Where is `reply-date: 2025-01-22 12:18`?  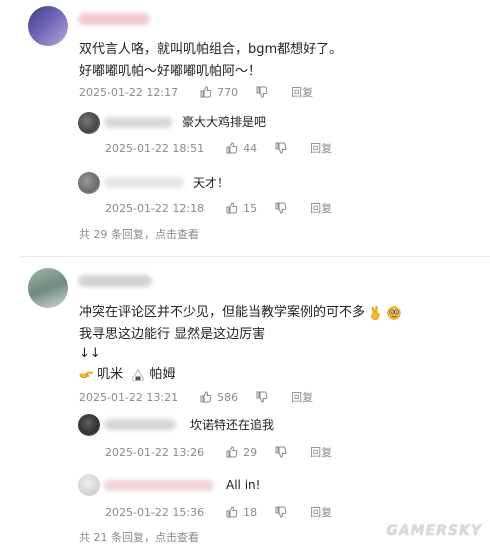
reply-date: 2025-01-22 12:18 is located at coordinates (155, 208).